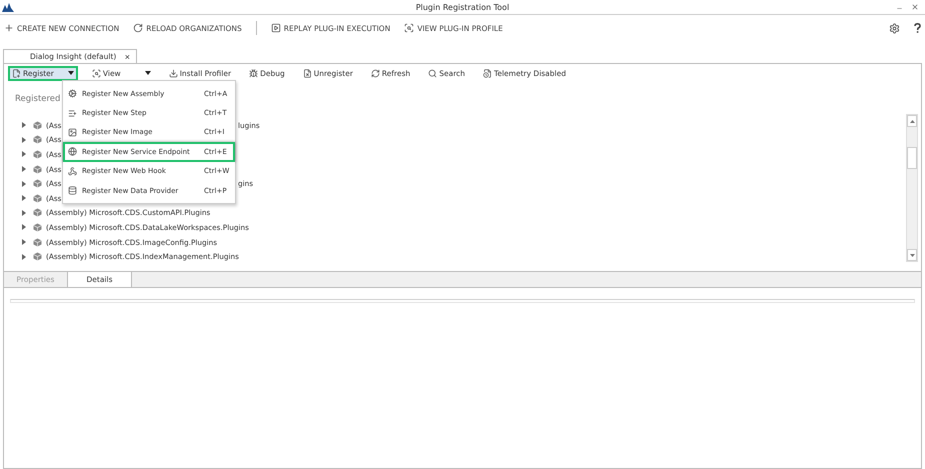  Describe the element at coordinates (72, 151) in the screenshot. I see `globe-icon` at that location.